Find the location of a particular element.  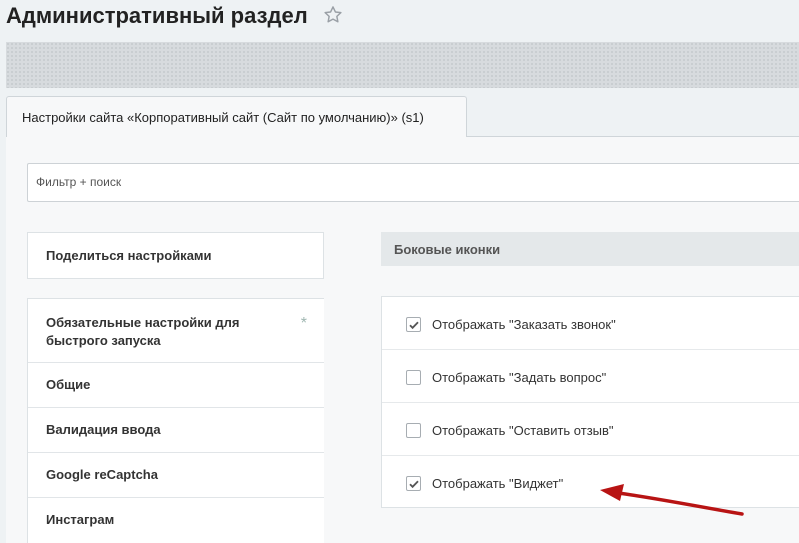

filter-search-input is located at coordinates (286, 182).